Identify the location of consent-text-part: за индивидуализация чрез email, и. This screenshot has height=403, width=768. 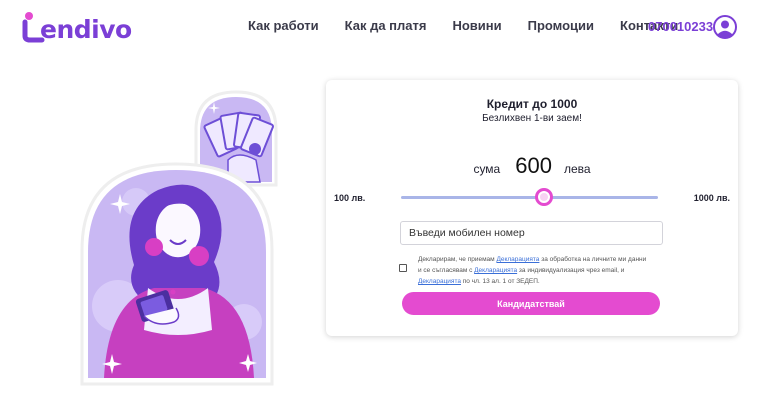
(571, 270).